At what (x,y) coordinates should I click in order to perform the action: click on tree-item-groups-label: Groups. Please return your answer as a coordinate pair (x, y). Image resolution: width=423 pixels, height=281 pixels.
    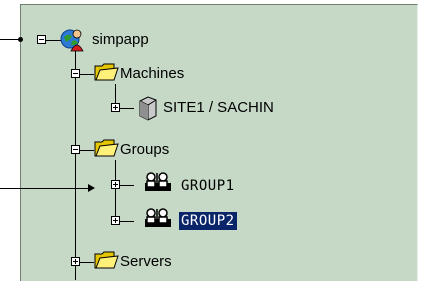
    Looking at the image, I should click on (144, 150).